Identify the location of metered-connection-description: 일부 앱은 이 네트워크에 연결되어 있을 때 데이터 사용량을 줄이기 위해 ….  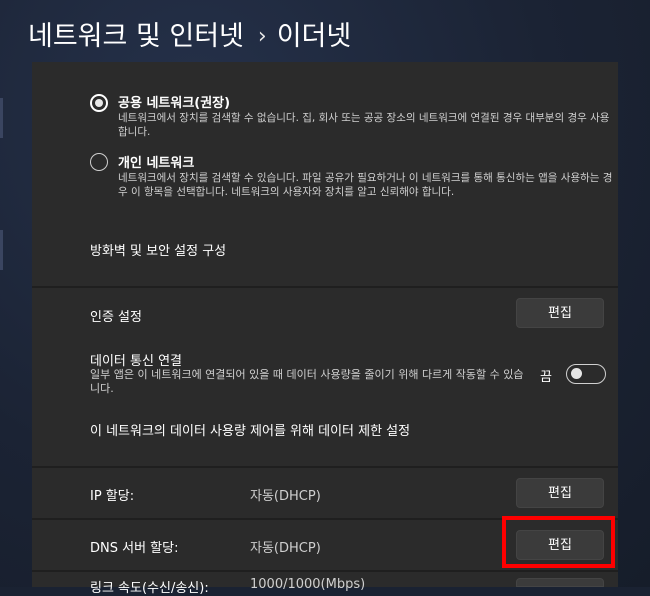
(307, 381).